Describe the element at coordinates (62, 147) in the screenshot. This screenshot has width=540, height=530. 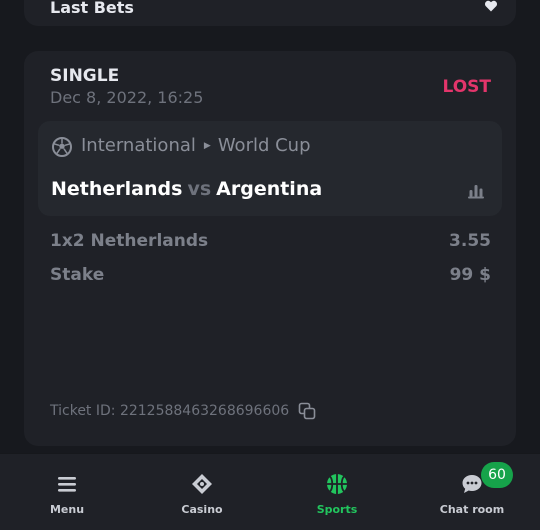
I see `soccer-ball-icon` at that location.